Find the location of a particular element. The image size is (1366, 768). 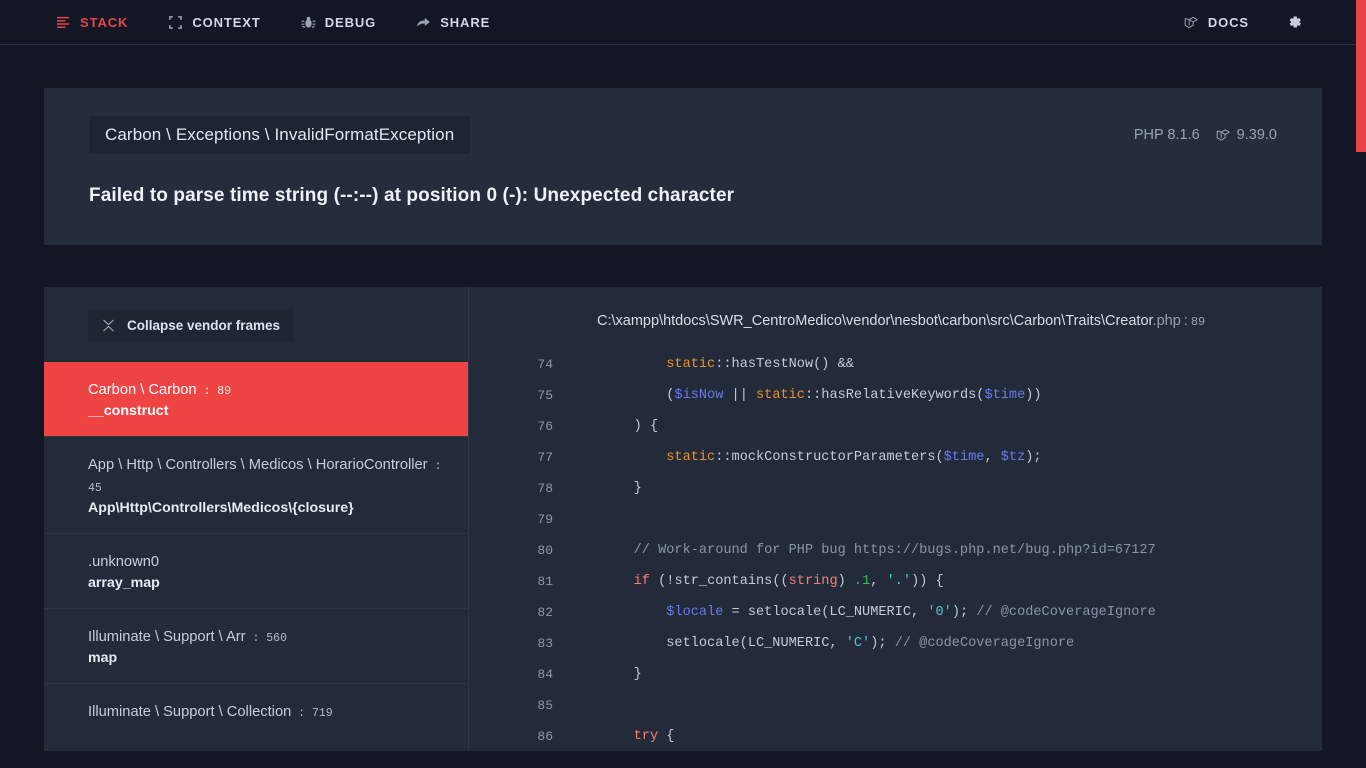

code-line: 79 is located at coordinates (895, 519).